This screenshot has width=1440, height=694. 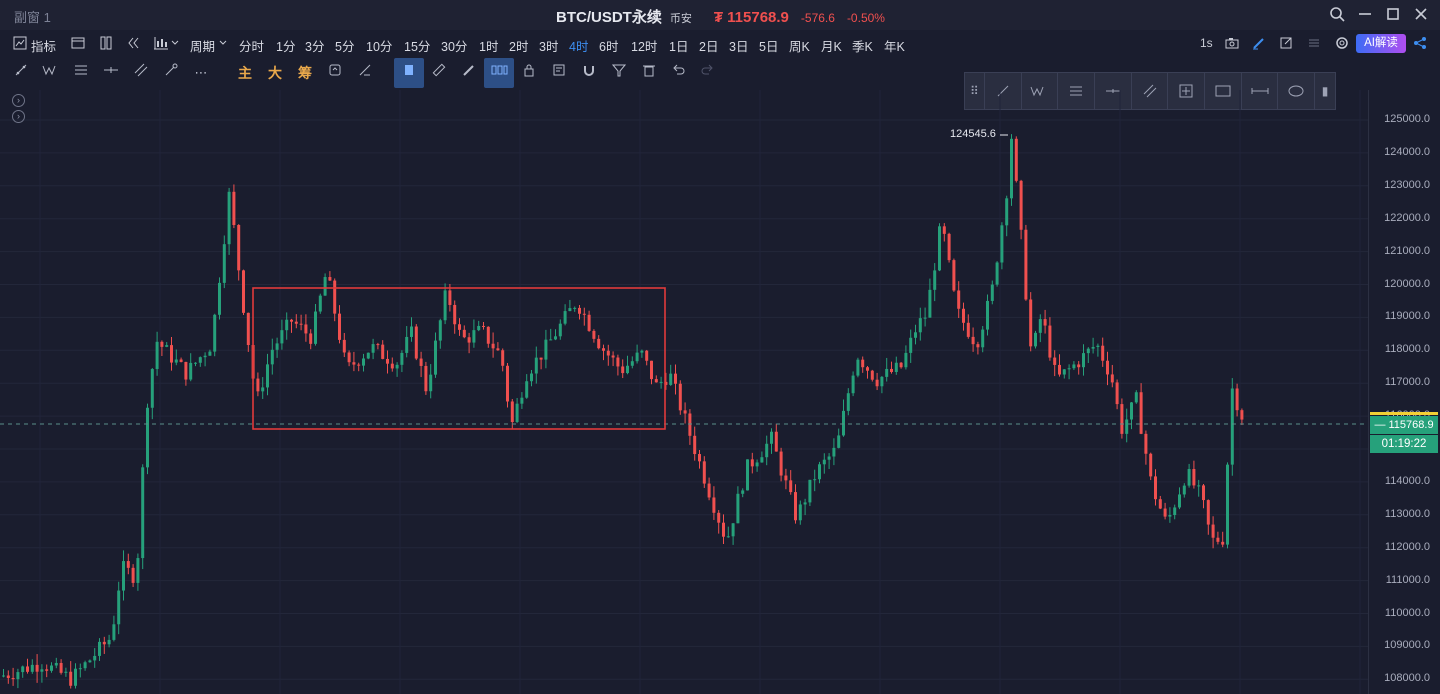 What do you see at coordinates (379, 45) in the screenshot?
I see `tf-10m: 10分` at bounding box center [379, 45].